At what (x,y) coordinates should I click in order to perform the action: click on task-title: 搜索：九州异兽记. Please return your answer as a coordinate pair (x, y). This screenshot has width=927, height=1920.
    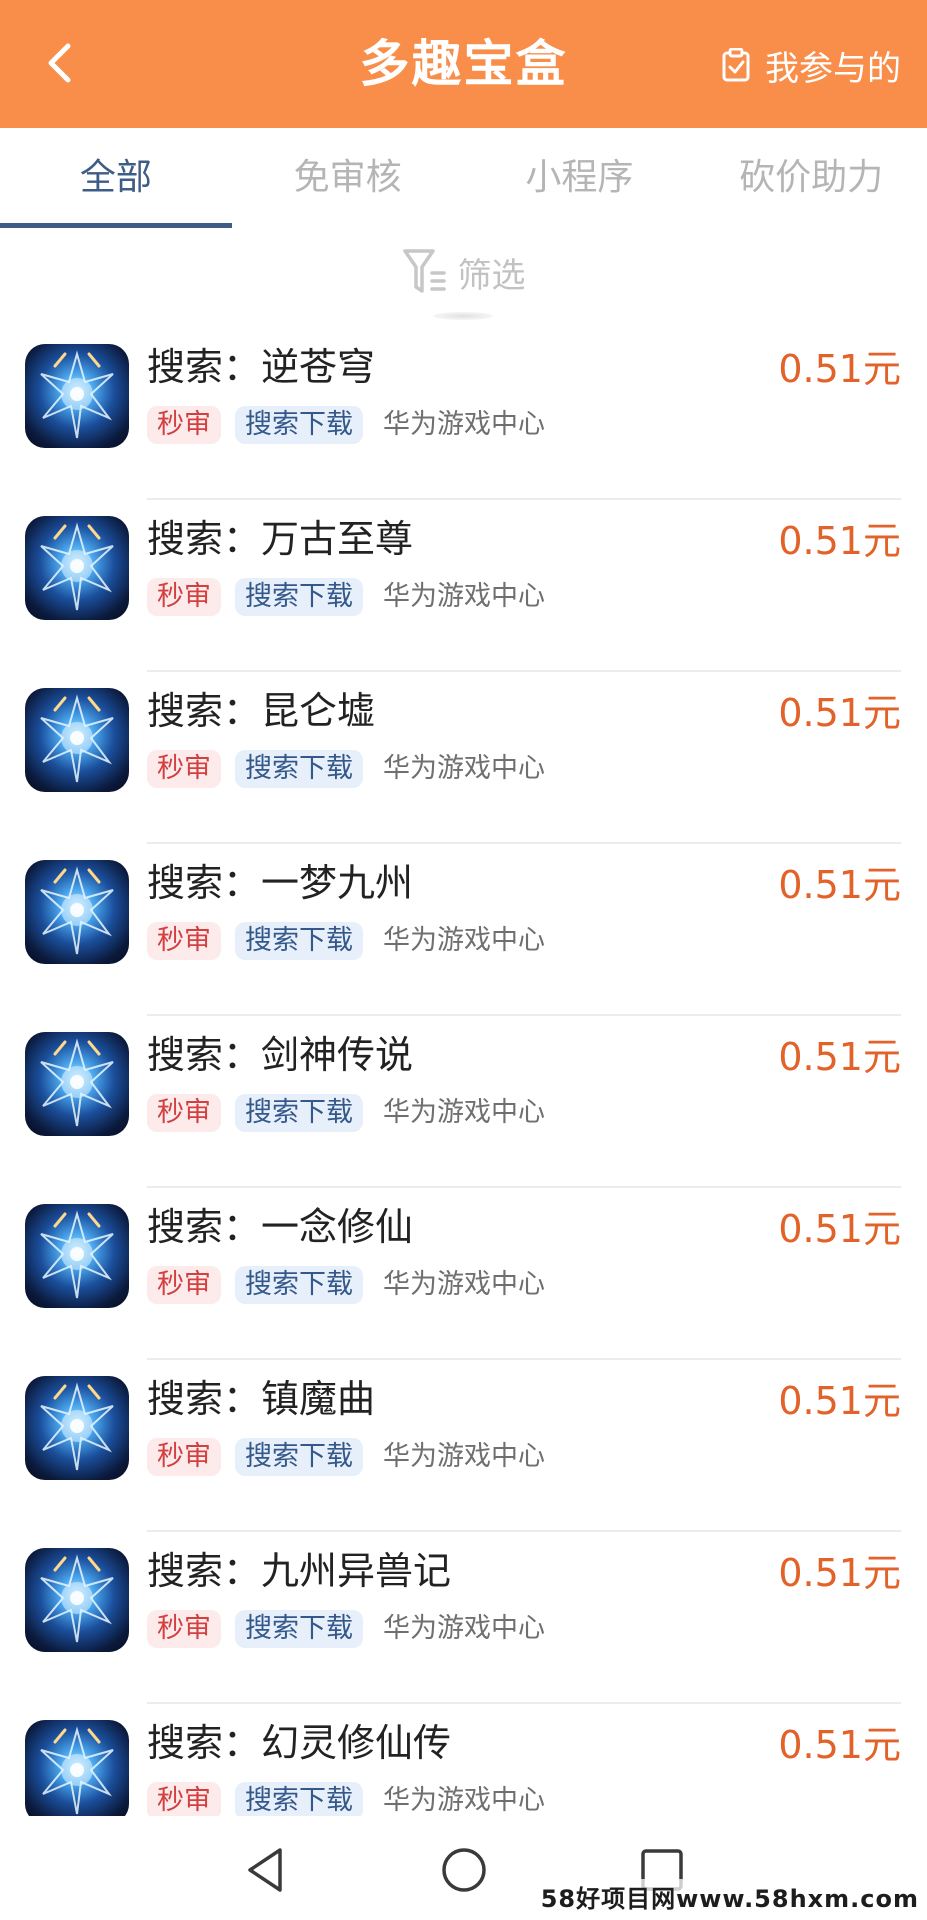
    Looking at the image, I should click on (299, 1571).